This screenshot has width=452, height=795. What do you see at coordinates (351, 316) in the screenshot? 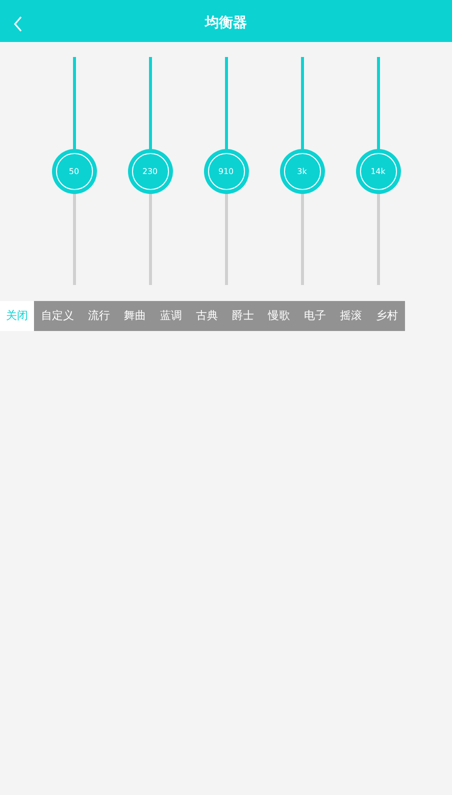
I see `preset-tab: 摇滚` at bounding box center [351, 316].